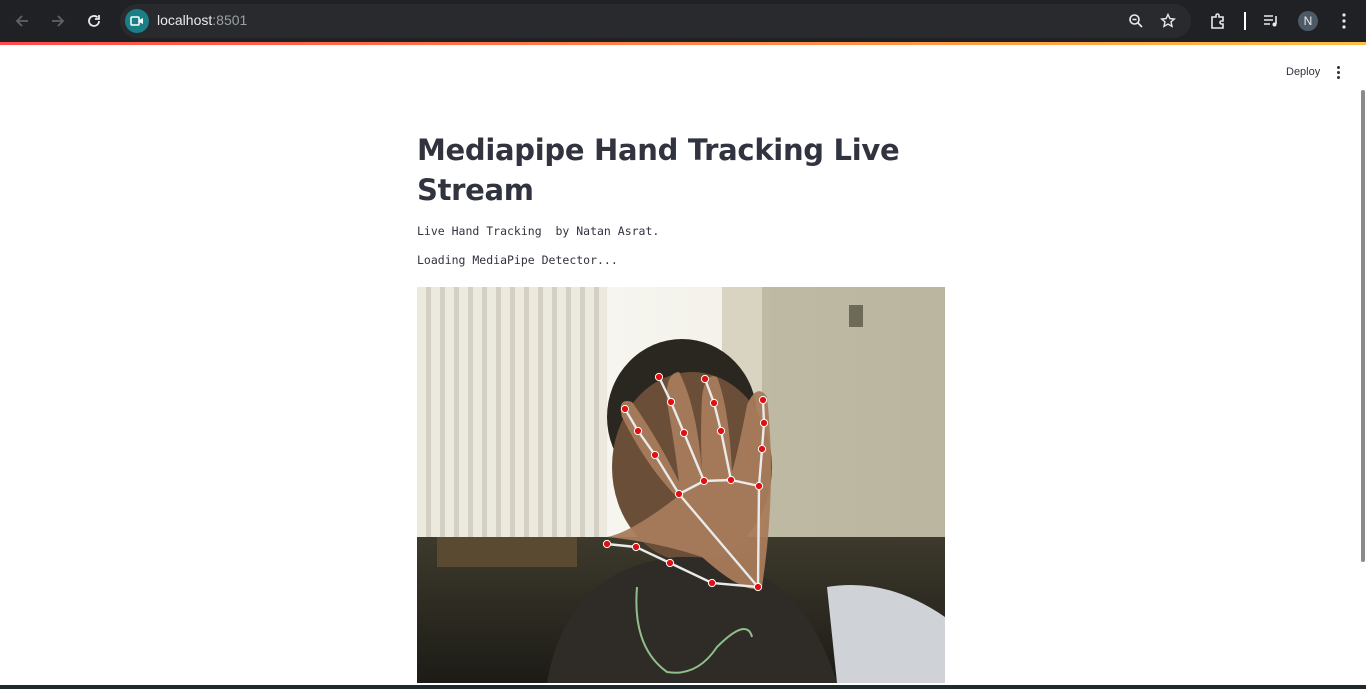 The width and height of the screenshot is (1366, 689). I want to click on extensions-button, so click(1218, 21).